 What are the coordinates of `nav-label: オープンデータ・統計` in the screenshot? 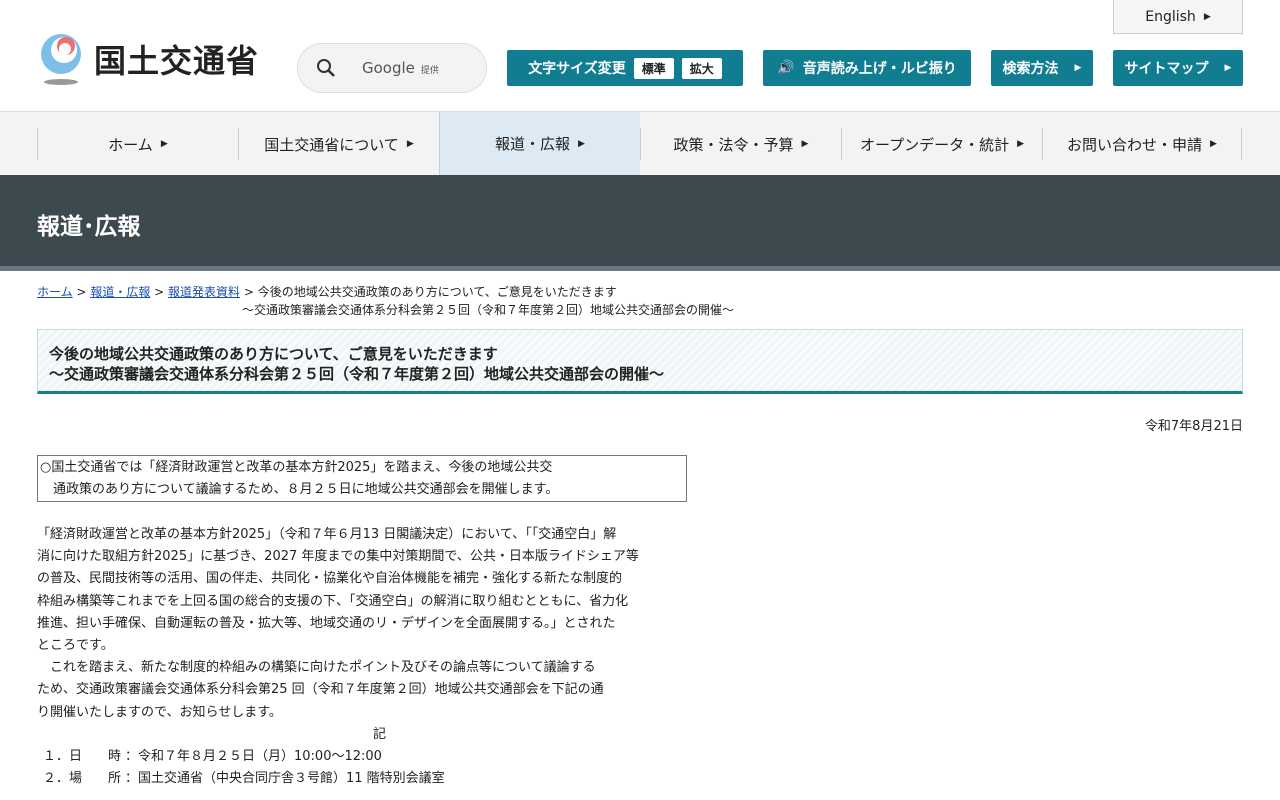 It's located at (934, 144).